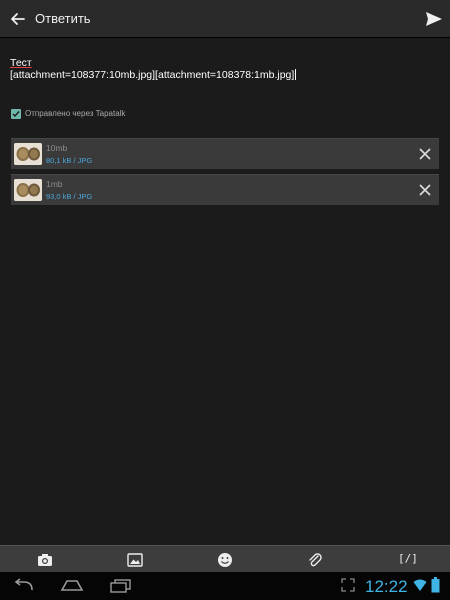 Image resolution: width=450 pixels, height=600 pixels. Describe the element at coordinates (120, 586) in the screenshot. I see `system-recent-apps-icon` at that location.